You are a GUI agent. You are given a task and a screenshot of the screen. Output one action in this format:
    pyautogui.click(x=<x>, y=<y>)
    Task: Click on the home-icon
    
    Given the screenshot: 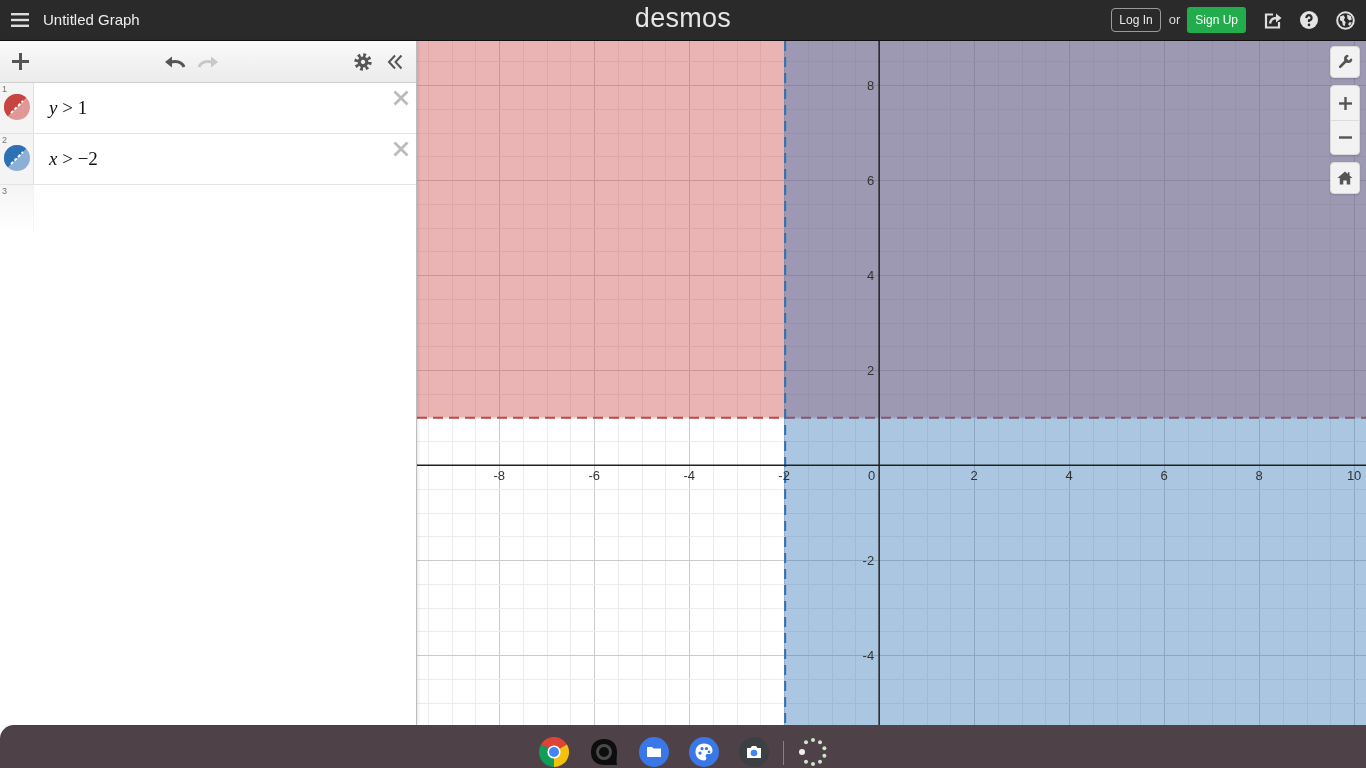 What is the action you would take?
    pyautogui.click(x=1345, y=178)
    